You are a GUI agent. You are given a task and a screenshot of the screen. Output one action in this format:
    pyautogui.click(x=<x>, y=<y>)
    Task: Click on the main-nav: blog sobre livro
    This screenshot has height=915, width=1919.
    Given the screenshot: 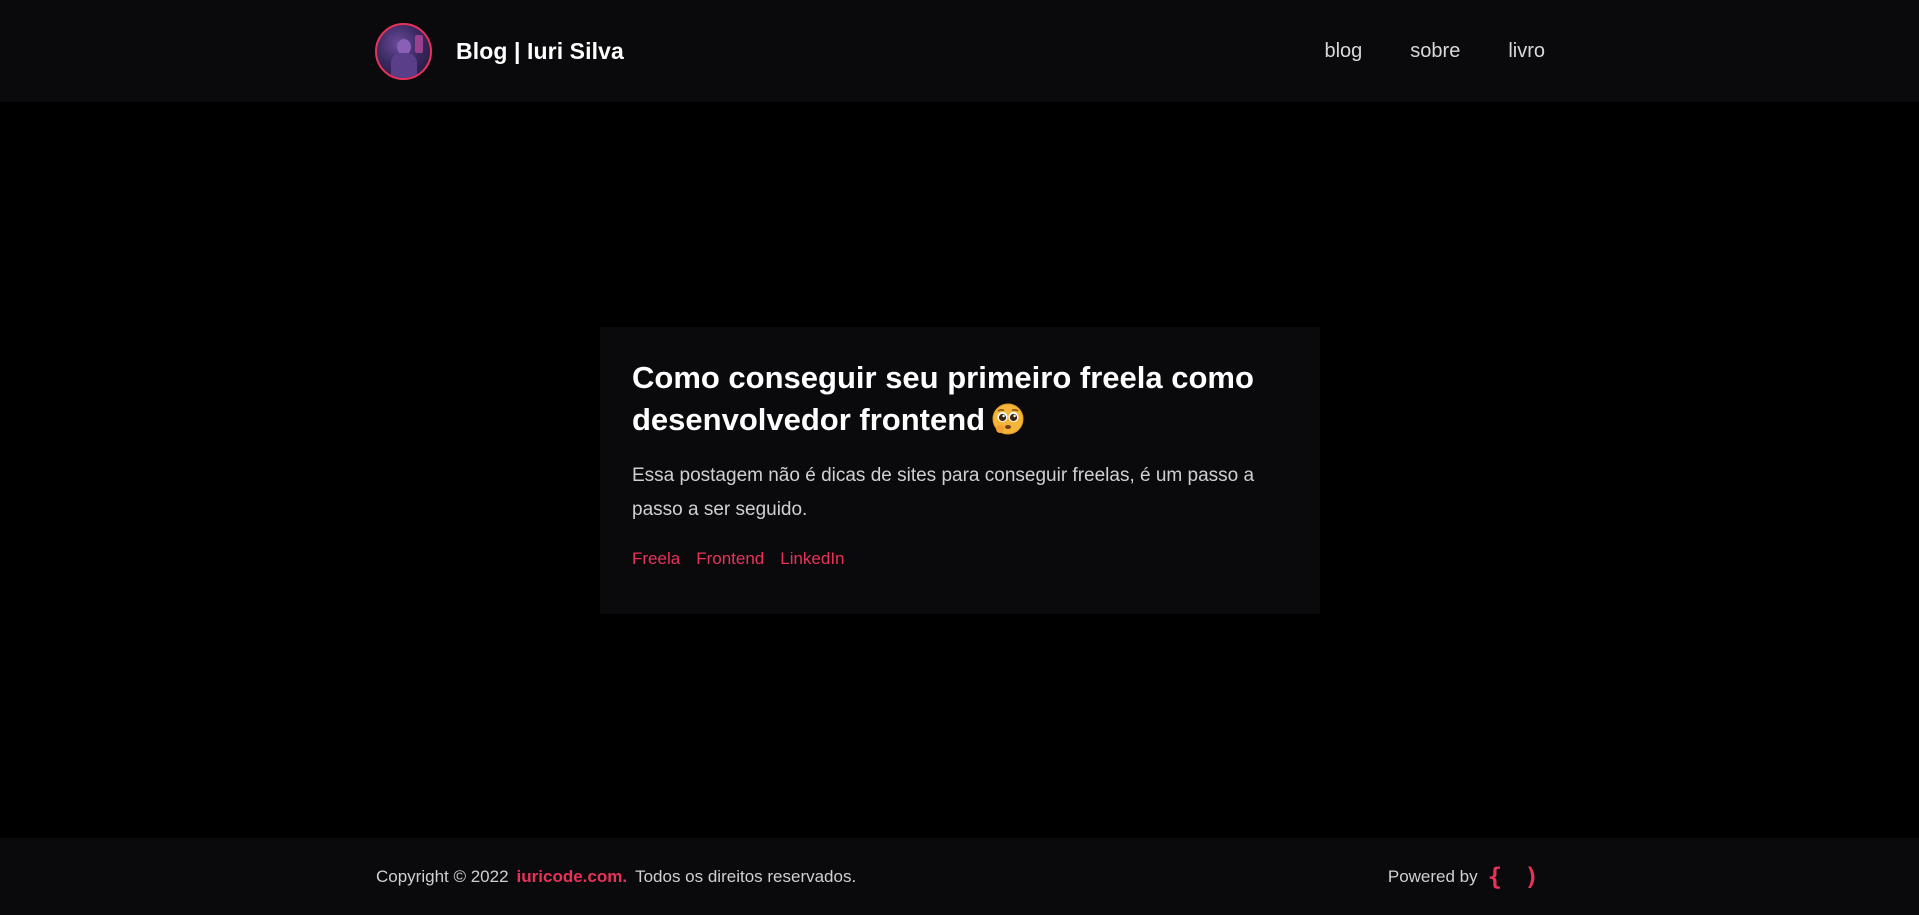 What is the action you would take?
    pyautogui.click(x=1434, y=51)
    